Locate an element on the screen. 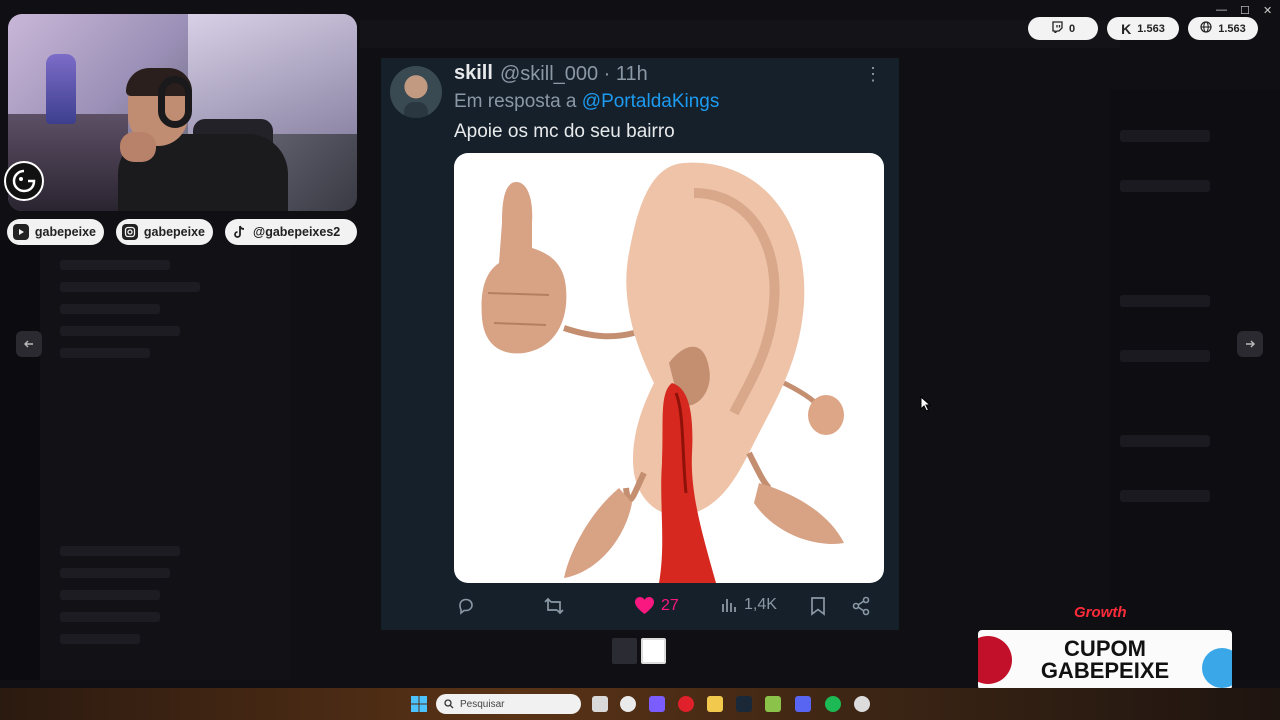 Image resolution: width=1280 pixels, height=720 pixels. bookmark-button is located at coordinates (818, 606).